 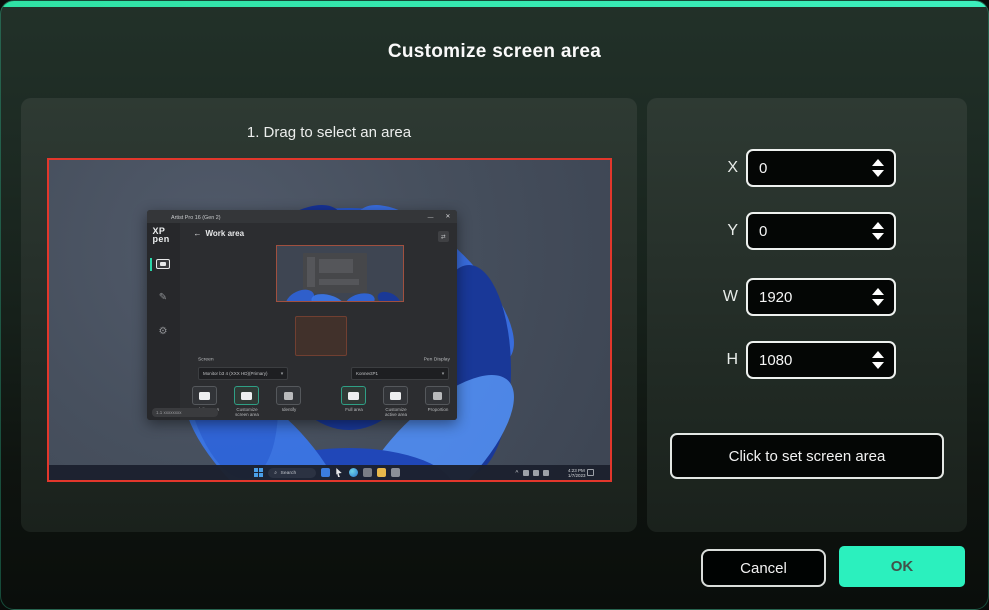 What do you see at coordinates (329, 132) in the screenshot?
I see `drag-instruction: 1. Drag to select an area` at bounding box center [329, 132].